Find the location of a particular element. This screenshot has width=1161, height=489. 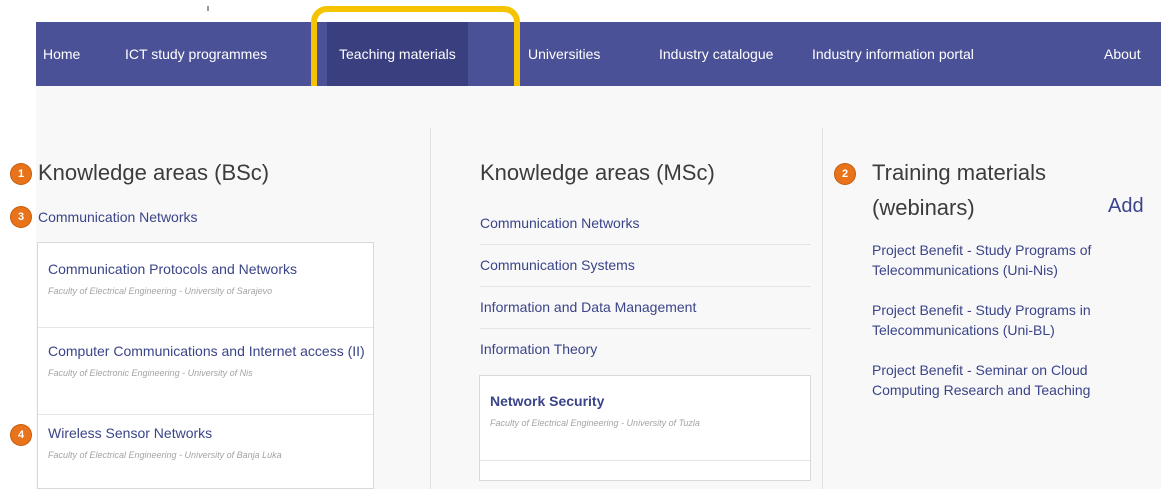

bsc-section-communication-networks: Communication Networks is located at coordinates (118, 217).